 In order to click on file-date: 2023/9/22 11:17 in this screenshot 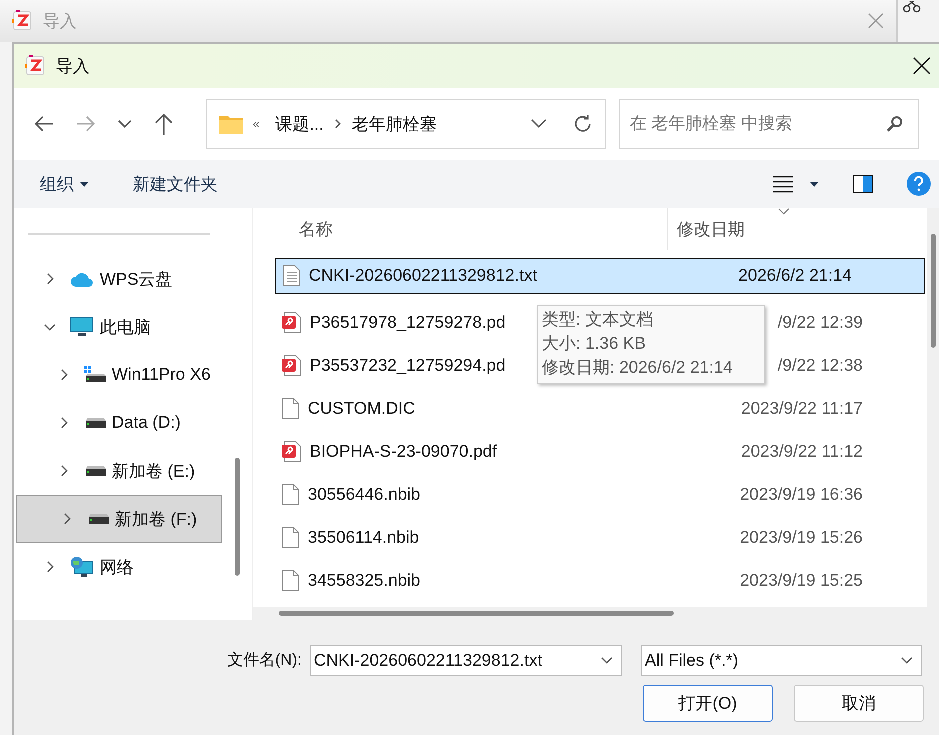, I will do `click(802, 408)`.